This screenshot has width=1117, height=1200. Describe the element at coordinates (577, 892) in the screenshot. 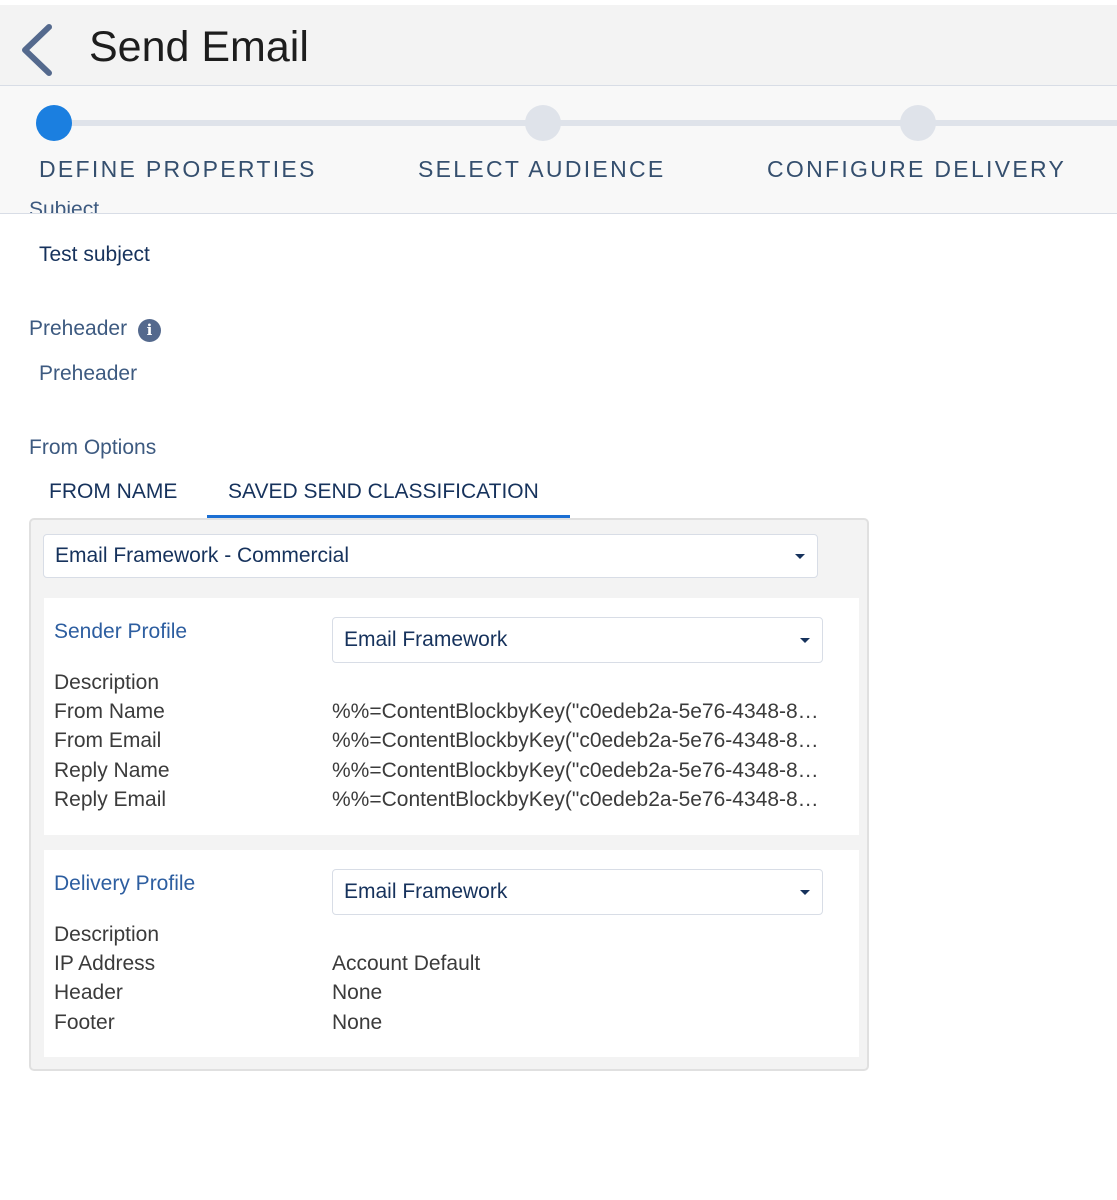

I see `delivery-profile-select: Email Framework` at that location.